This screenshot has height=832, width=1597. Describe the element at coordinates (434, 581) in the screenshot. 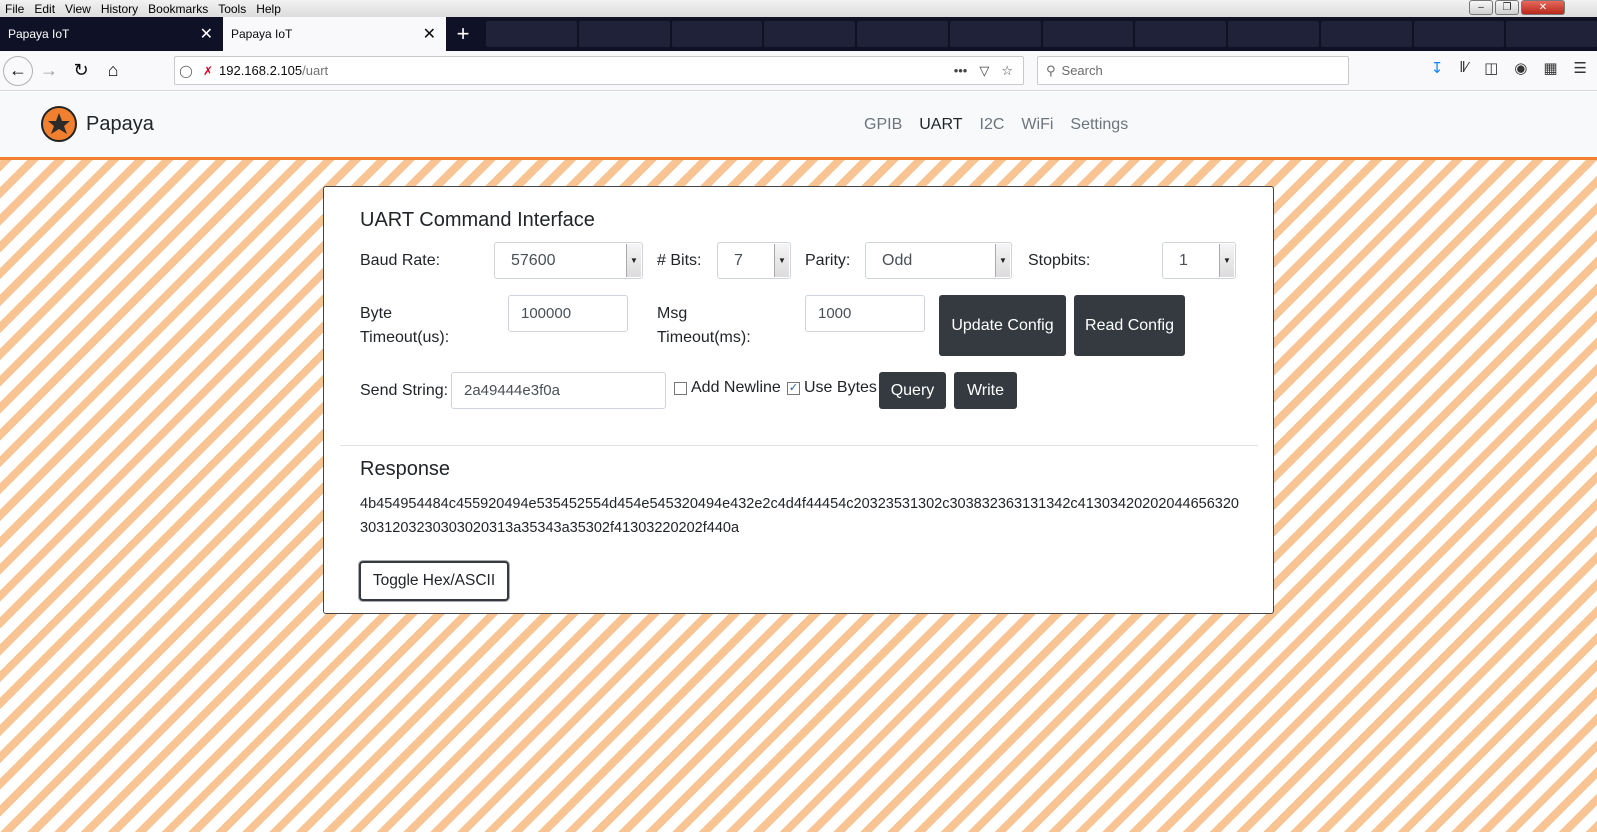

I see `toggle-hex-ascii-button: Toggle Hex/ASCII` at that location.